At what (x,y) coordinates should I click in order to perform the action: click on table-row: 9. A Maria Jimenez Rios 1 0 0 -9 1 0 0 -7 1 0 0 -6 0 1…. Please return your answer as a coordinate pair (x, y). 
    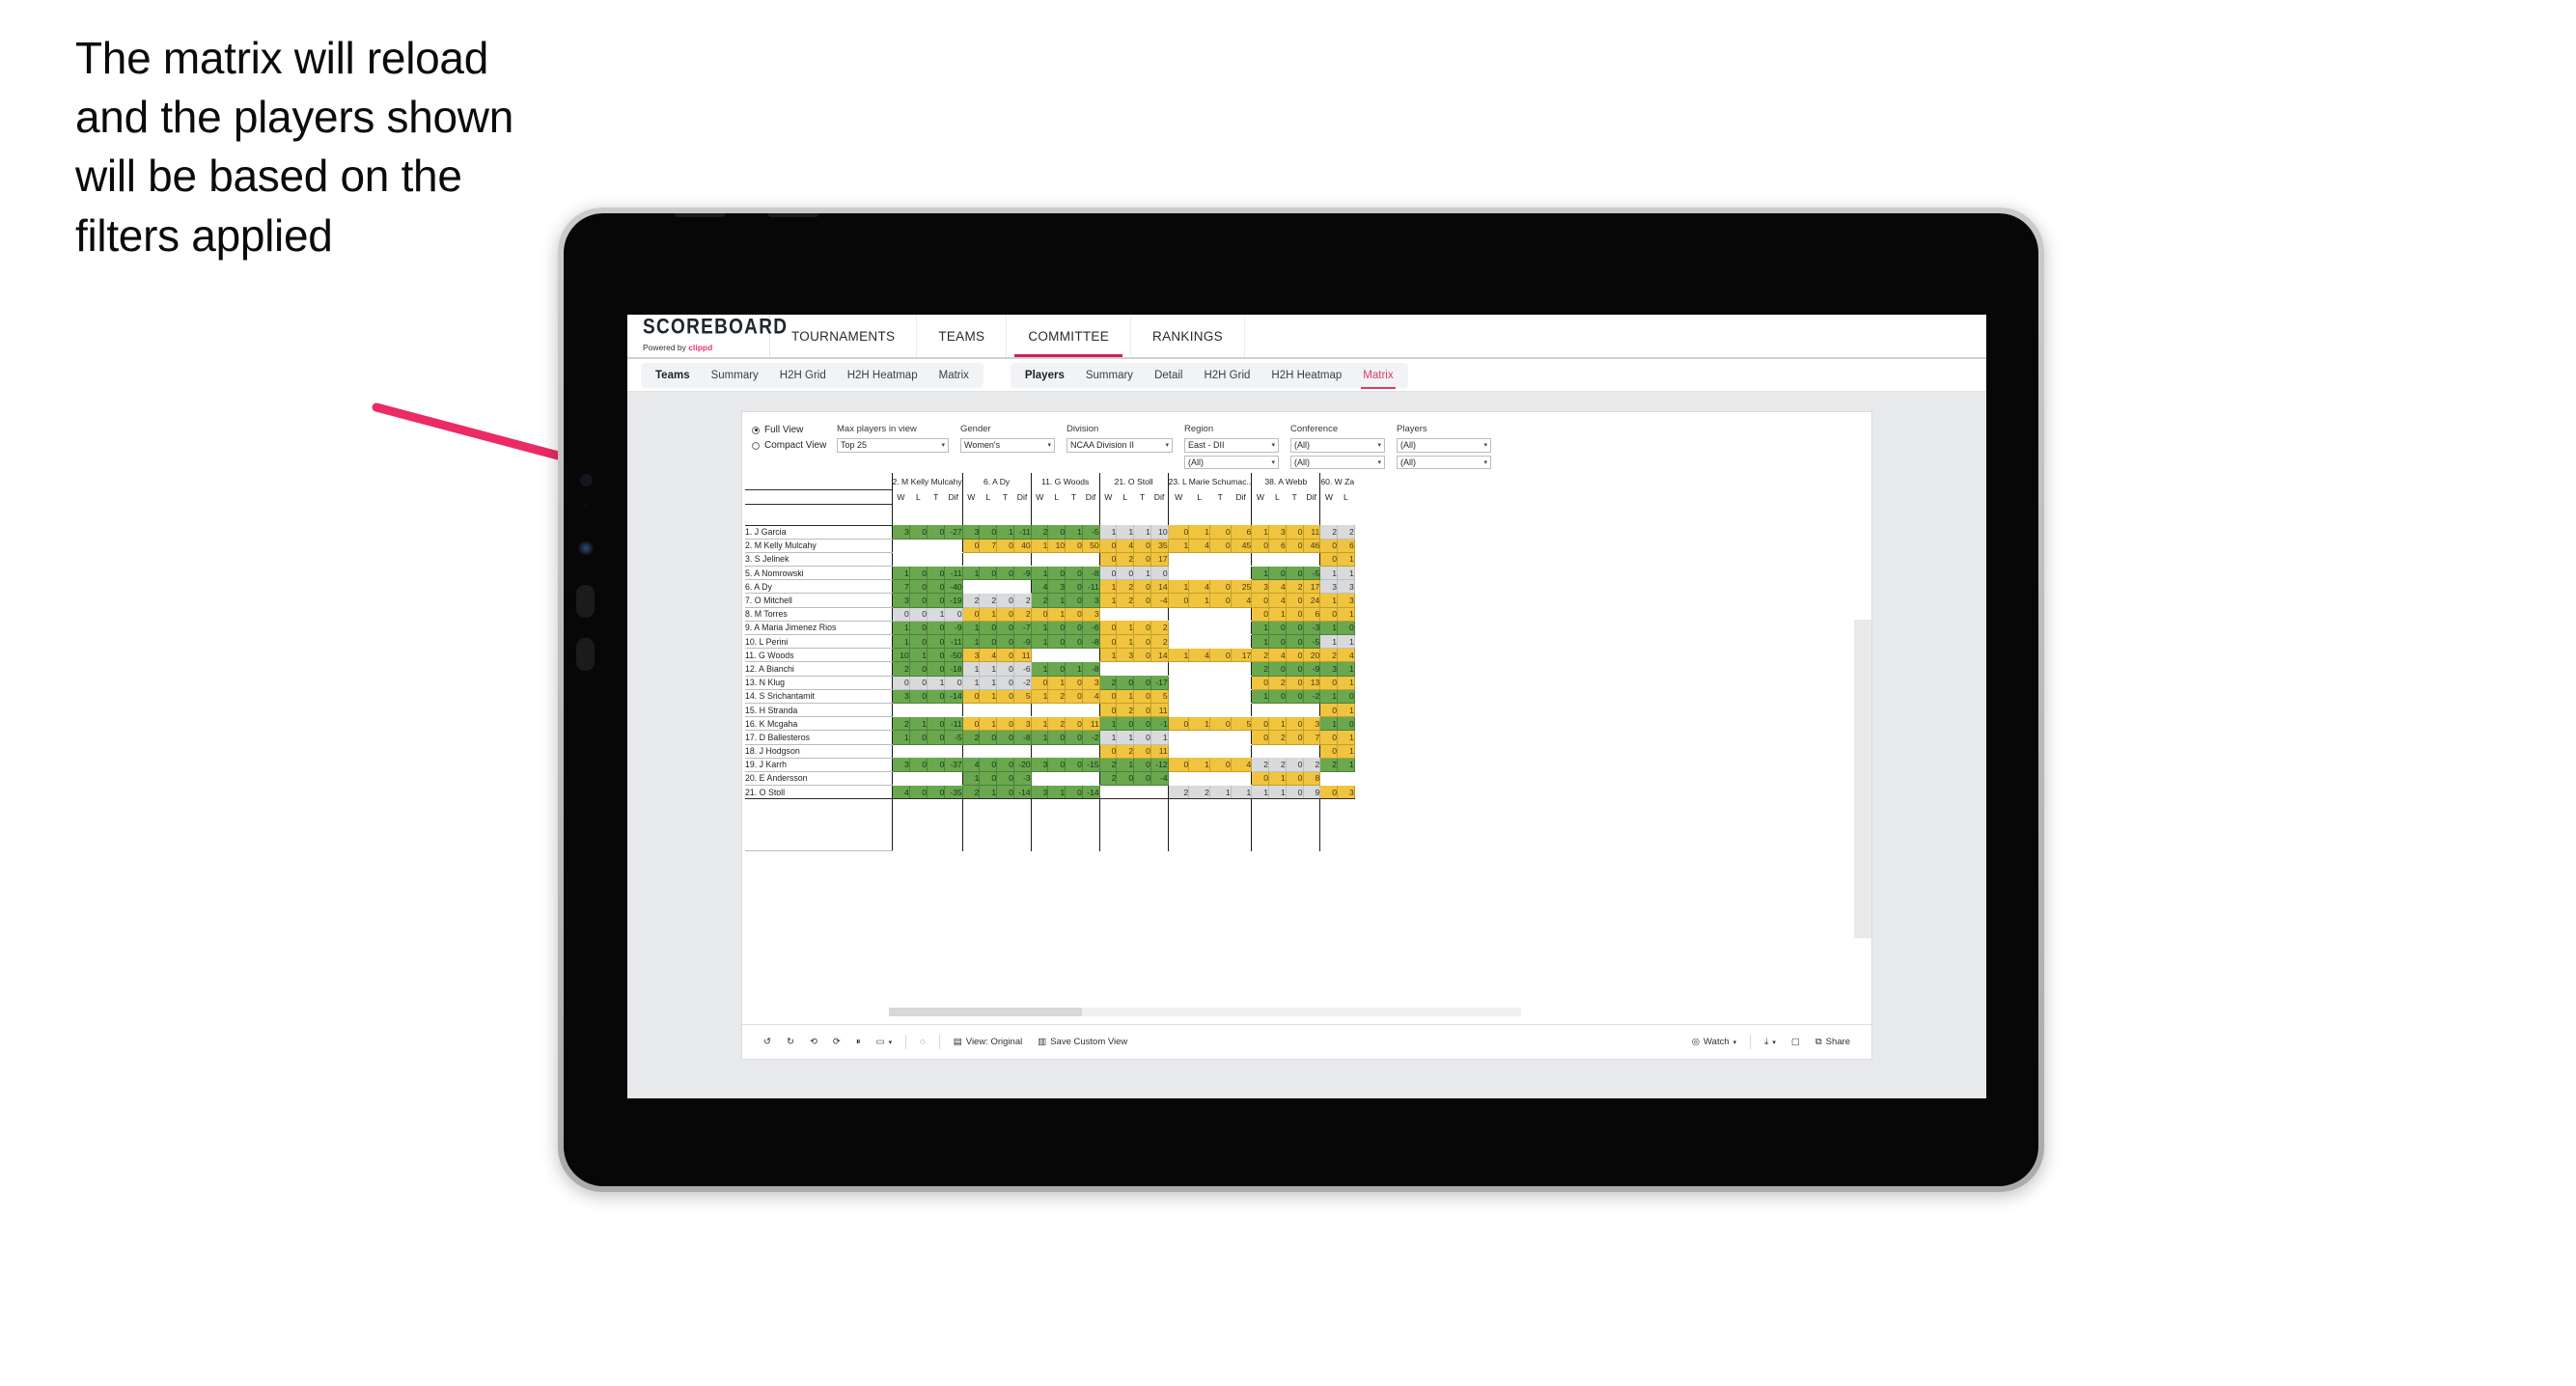
    Looking at the image, I should click on (1050, 628).